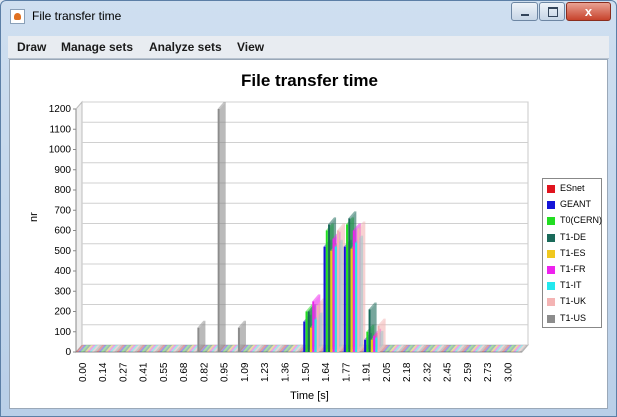 The width and height of the screenshot is (617, 417). What do you see at coordinates (309, 396) in the screenshot?
I see `x-axis-label: Time [s]` at bounding box center [309, 396].